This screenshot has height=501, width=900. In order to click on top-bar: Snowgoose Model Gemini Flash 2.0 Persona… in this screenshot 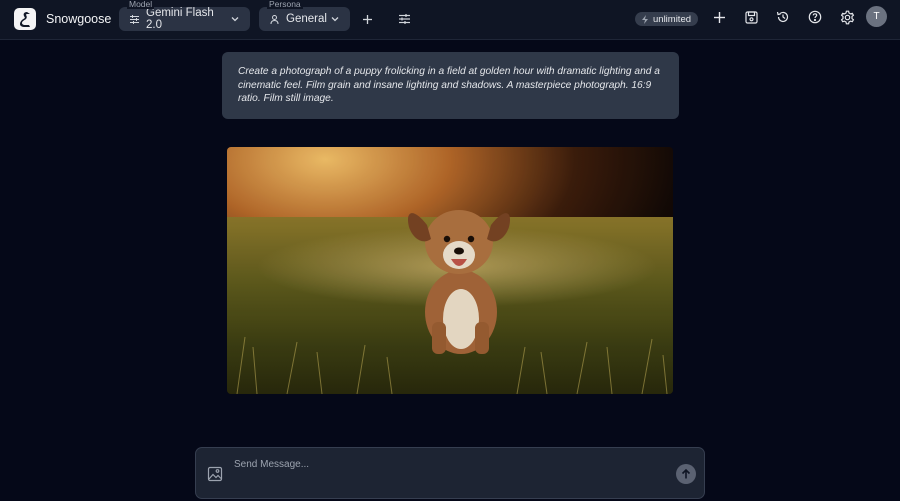, I will do `click(450, 20)`.